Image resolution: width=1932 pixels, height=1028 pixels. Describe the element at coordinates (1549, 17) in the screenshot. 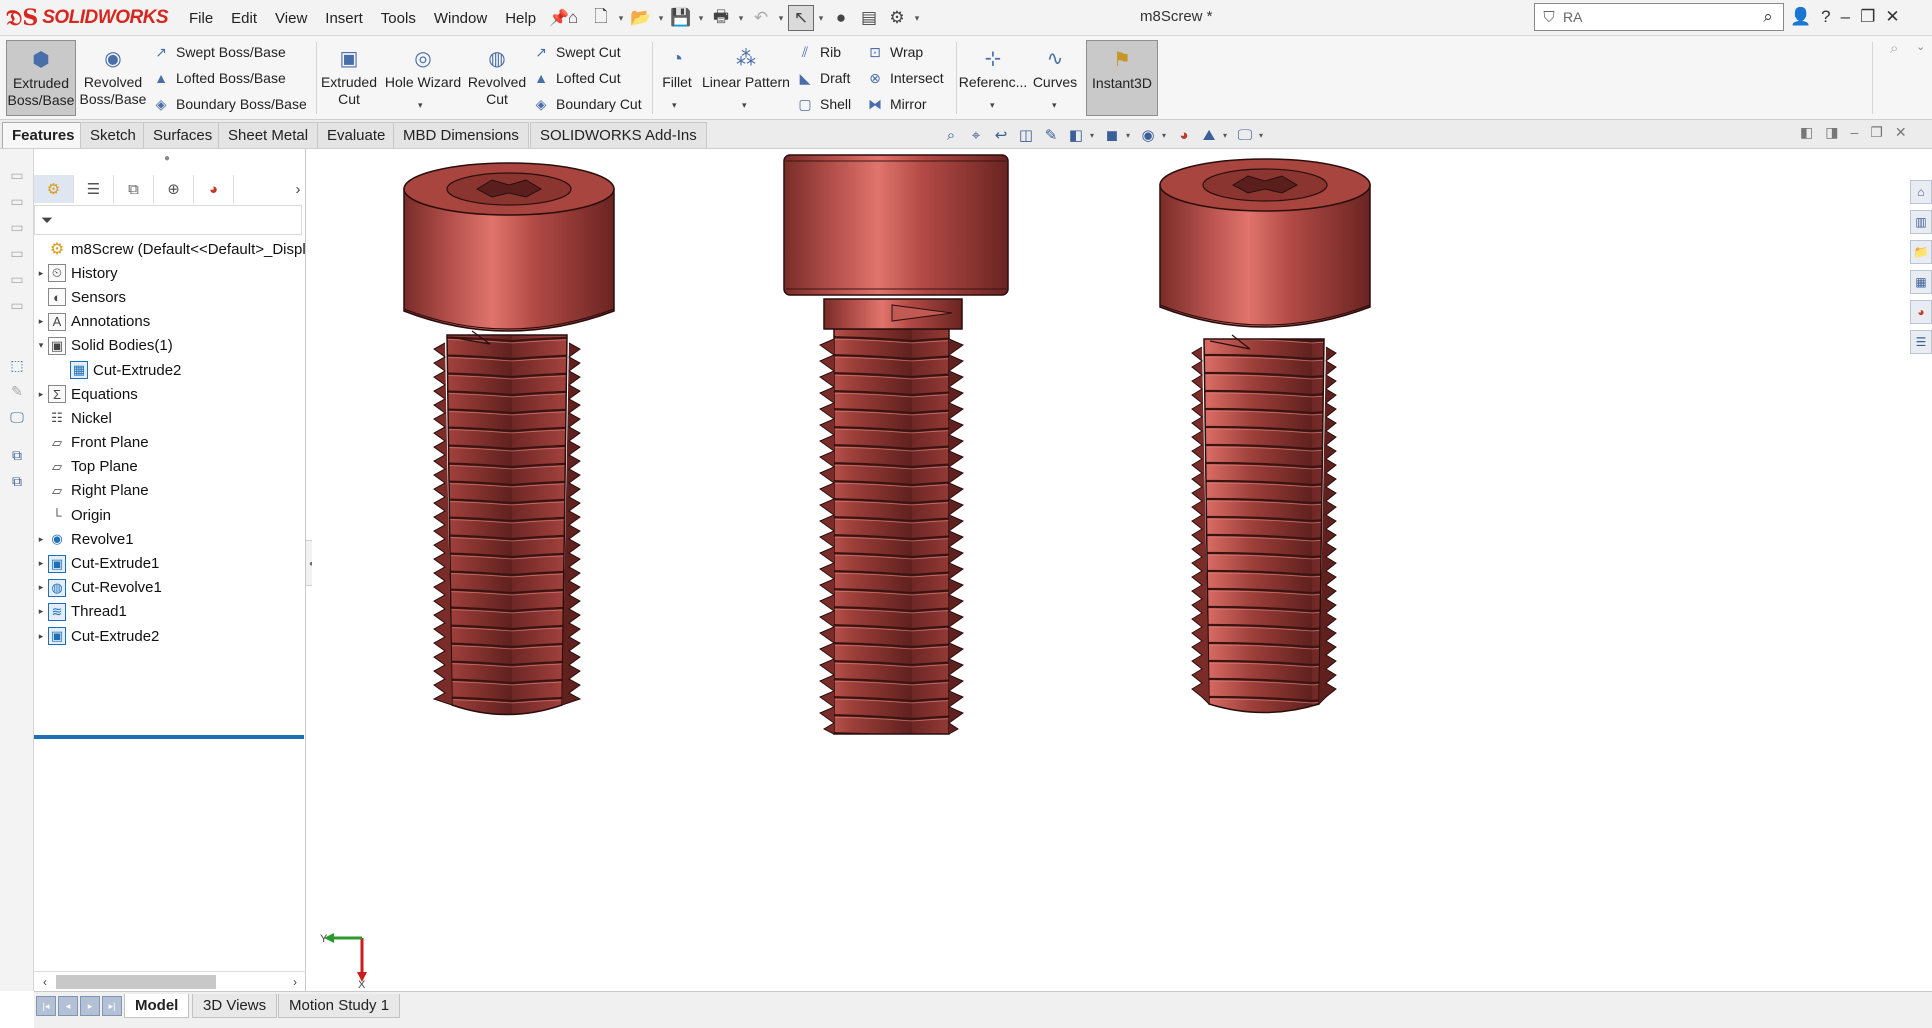

I see `search-commands-icon: ⛉` at that location.